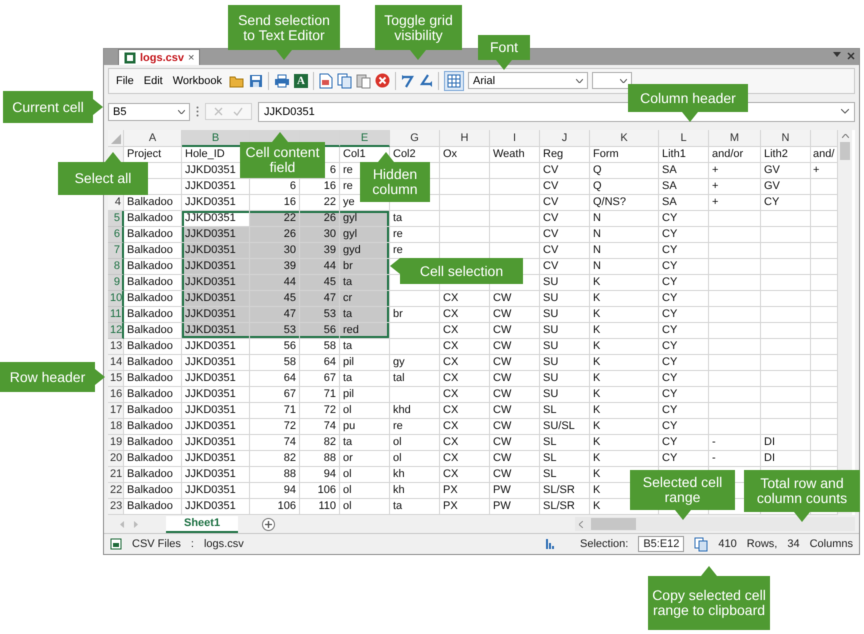 The image size is (864, 634). Describe the element at coordinates (116, 491) in the screenshot. I see `row-header: 22` at that location.